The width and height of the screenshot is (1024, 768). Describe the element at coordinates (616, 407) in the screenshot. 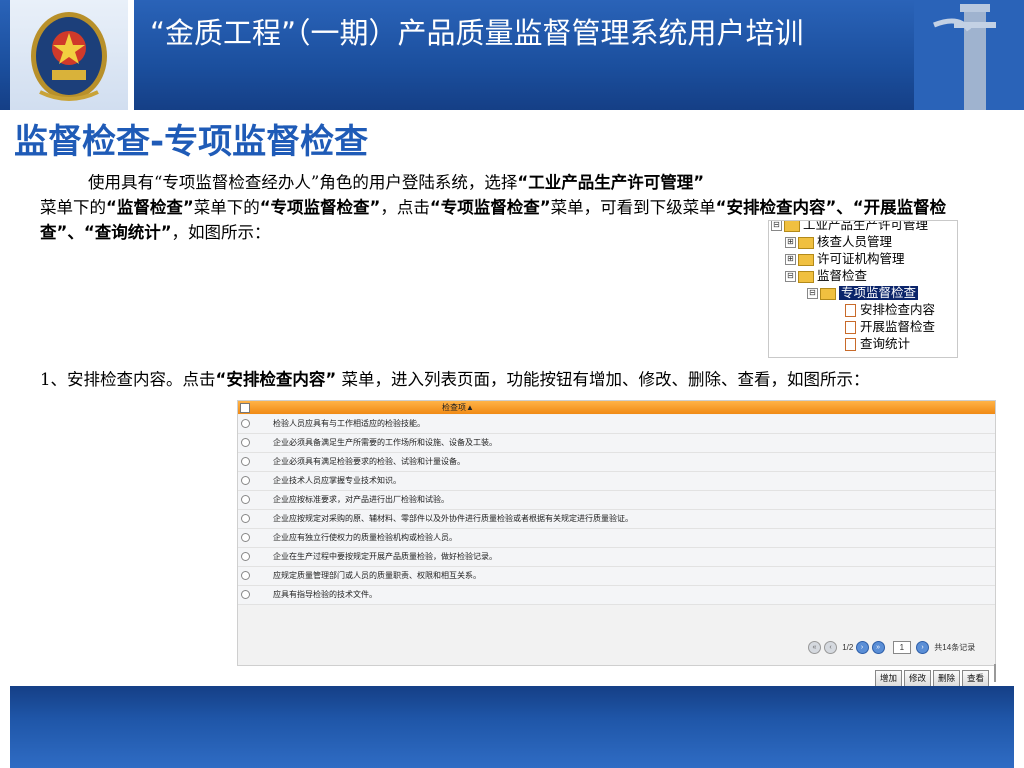

I see `grid-header: 检查项▲` at that location.